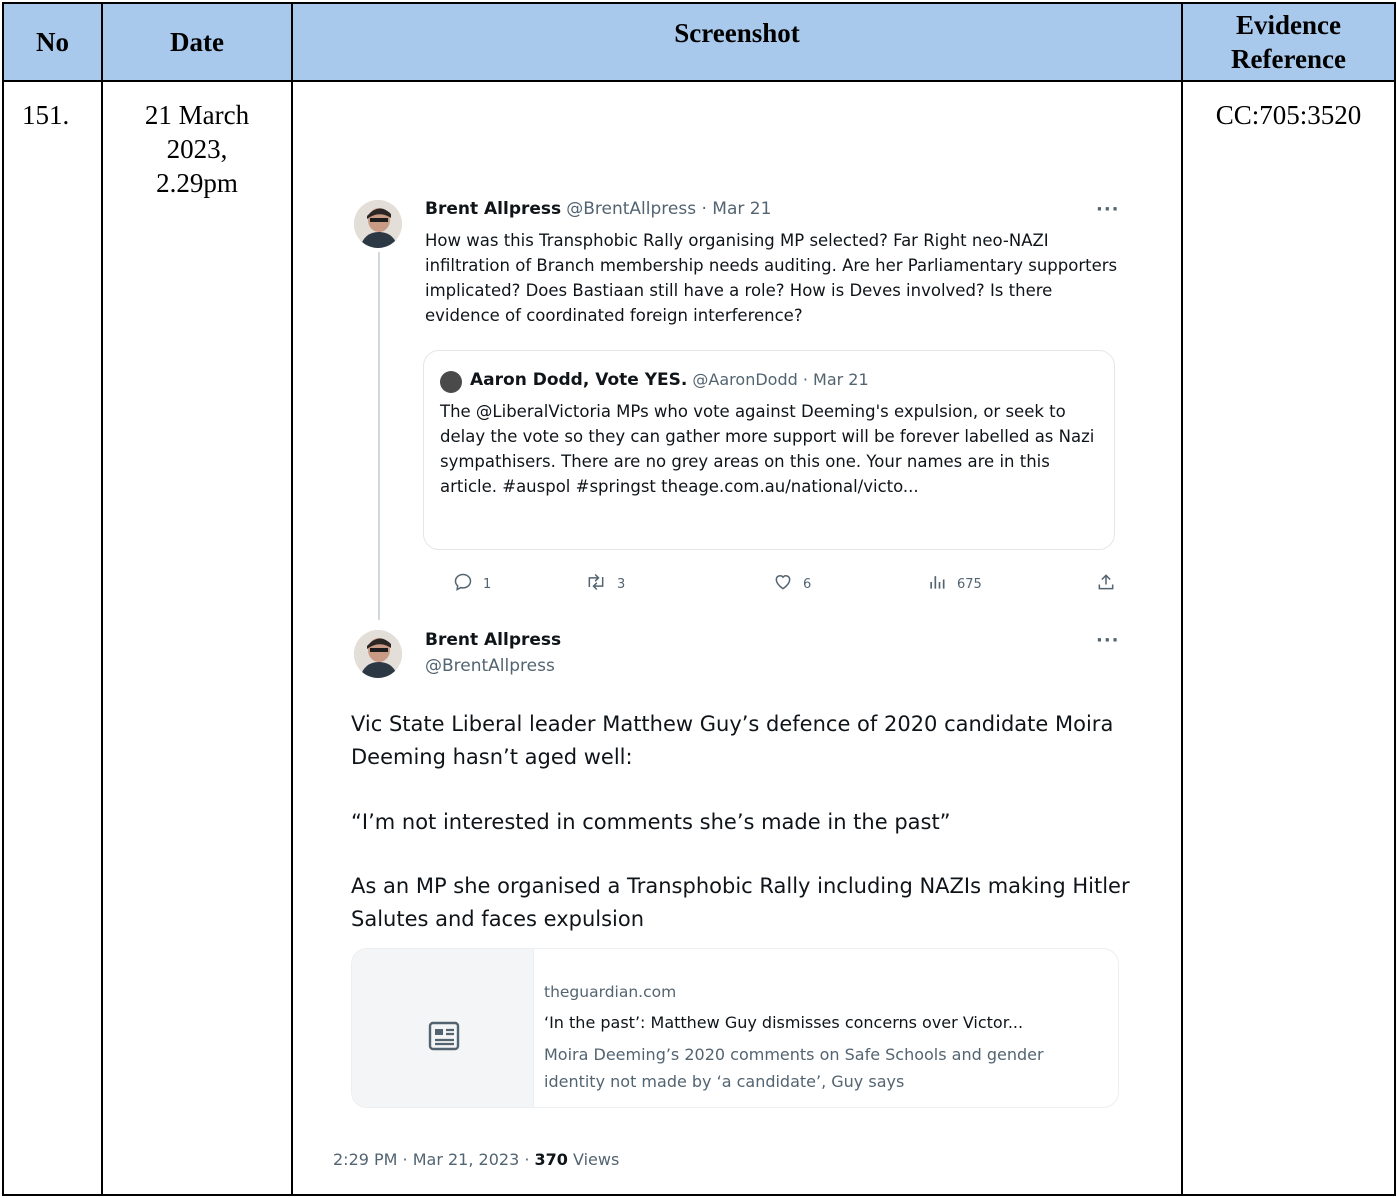 Image resolution: width=1397 pixels, height=1198 pixels. I want to click on author-handle: @BrentAllpress, so click(490, 666).